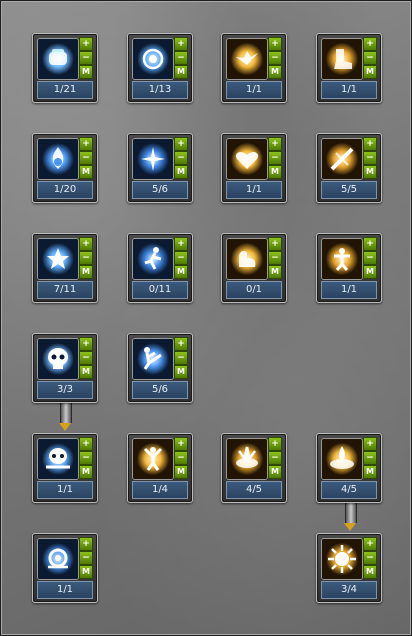 The width and height of the screenshot is (412, 636). Describe the element at coordinates (342, 259) in the screenshot. I see `radiant-figure-icon` at that location.